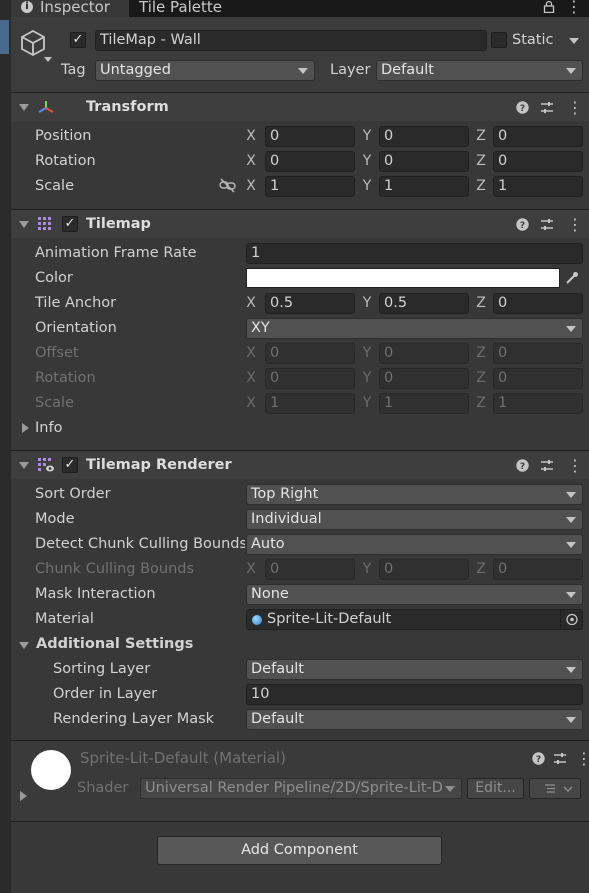 Image resolution: width=589 pixels, height=893 pixels. I want to click on tile-scale-label: Scale, so click(55, 403).